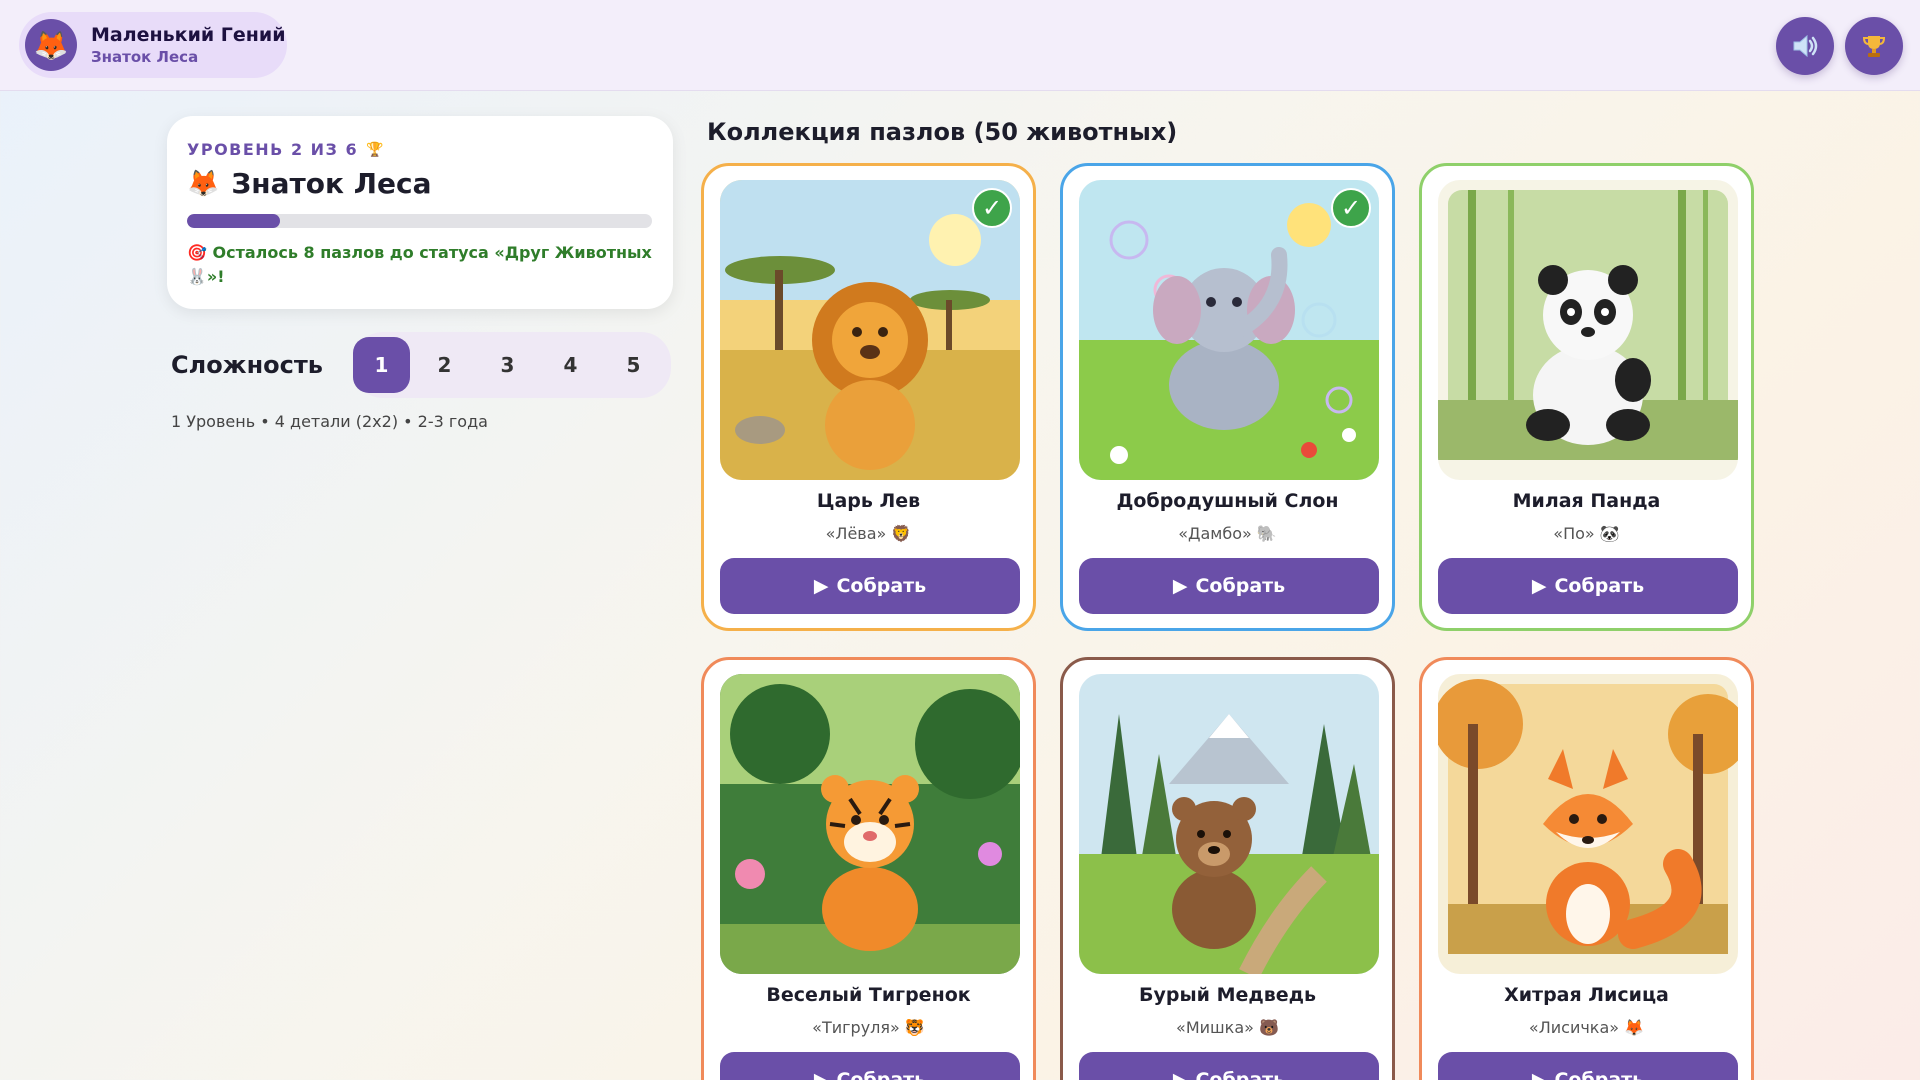  Describe the element at coordinates (376, 149) in the screenshot. I see `trophy-small-icon: 🏆` at that location.